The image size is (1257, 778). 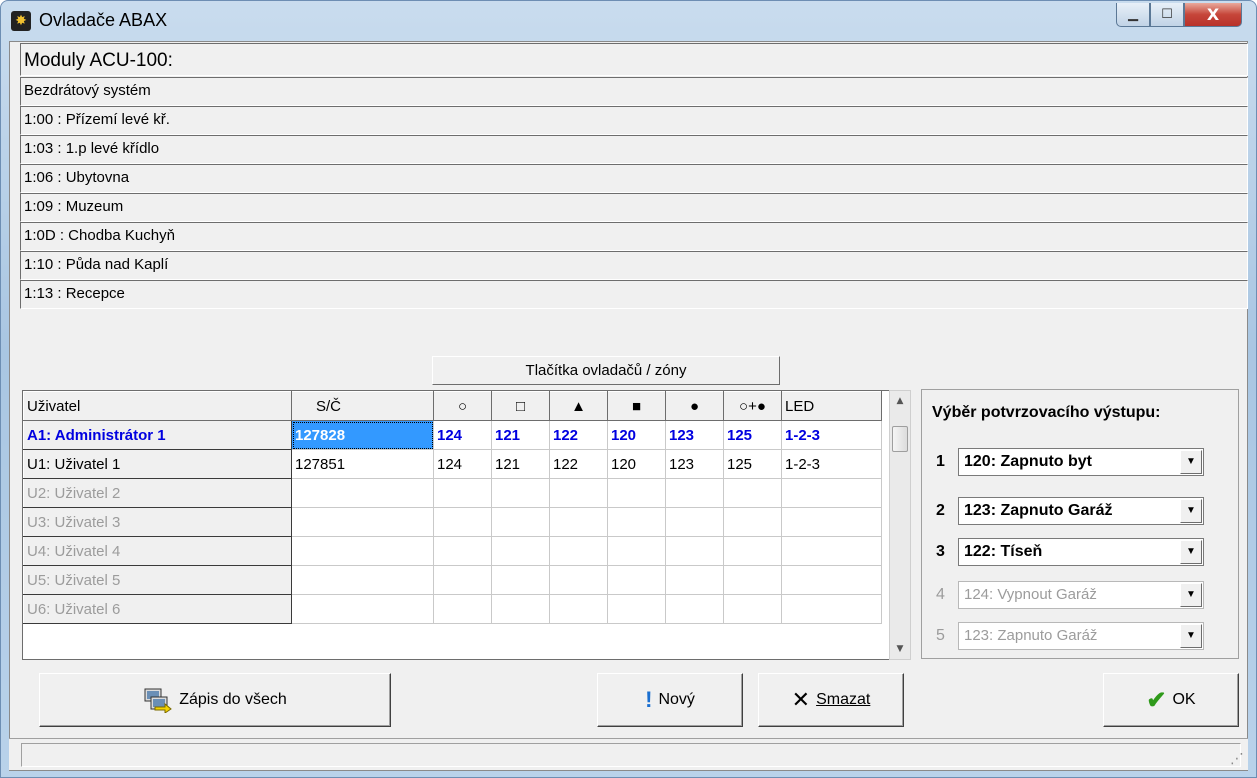 I want to click on module-item: 1:0D : Chodba Kuchyň, so click(x=634, y=236).